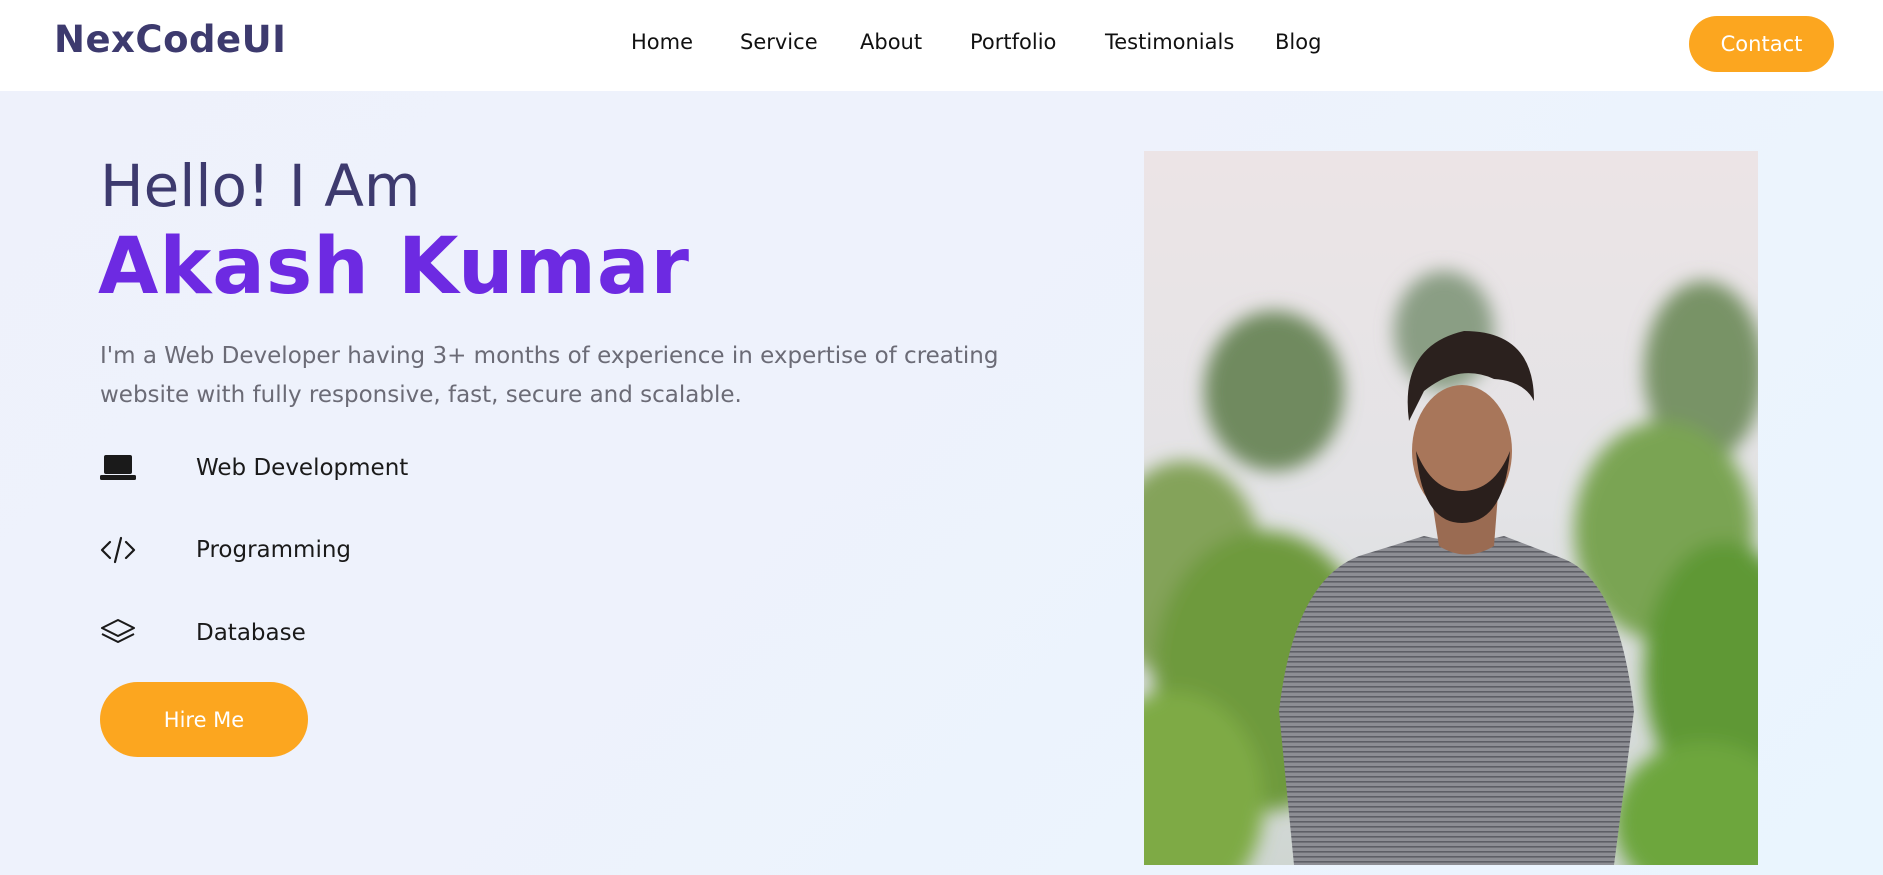 The height and width of the screenshot is (875, 1883). Describe the element at coordinates (118, 633) in the screenshot. I see `layers-icon` at that location.